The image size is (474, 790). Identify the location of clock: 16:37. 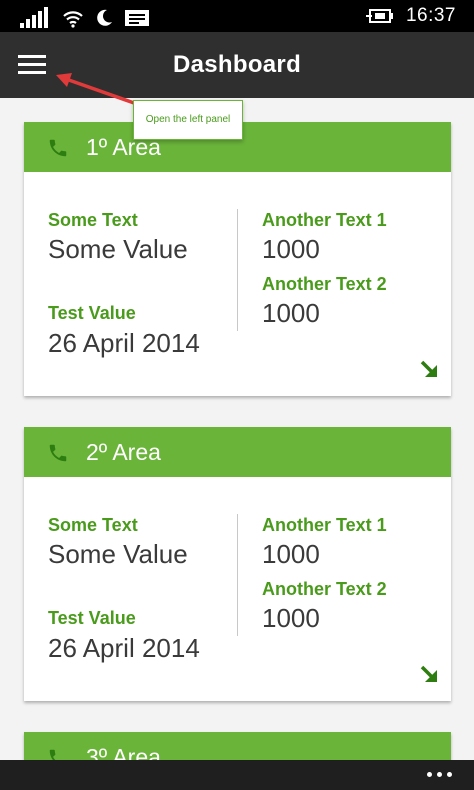
(430, 15).